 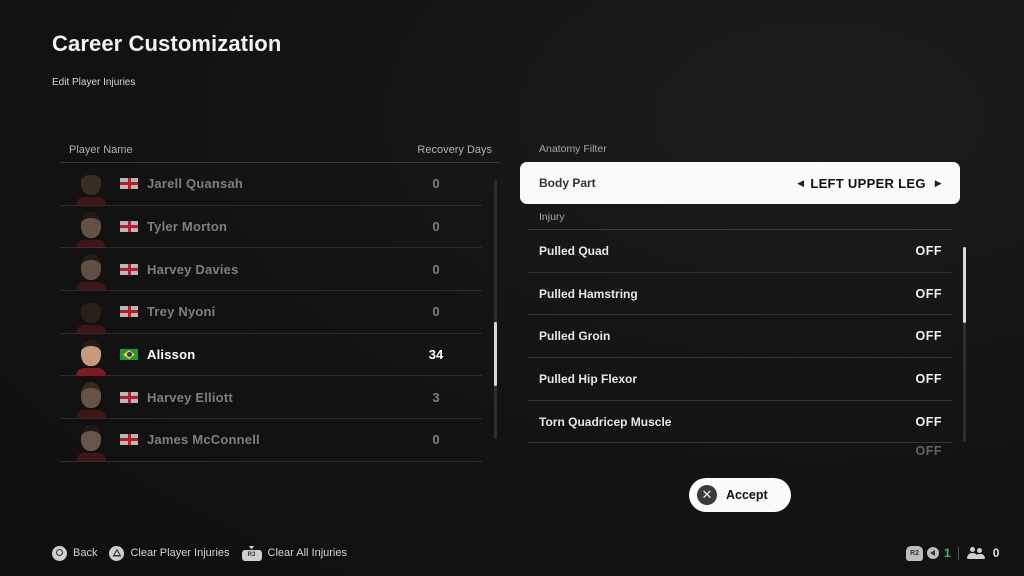 I want to click on injury-row: Pulled Hip Flexor OFF, so click(x=740, y=379).